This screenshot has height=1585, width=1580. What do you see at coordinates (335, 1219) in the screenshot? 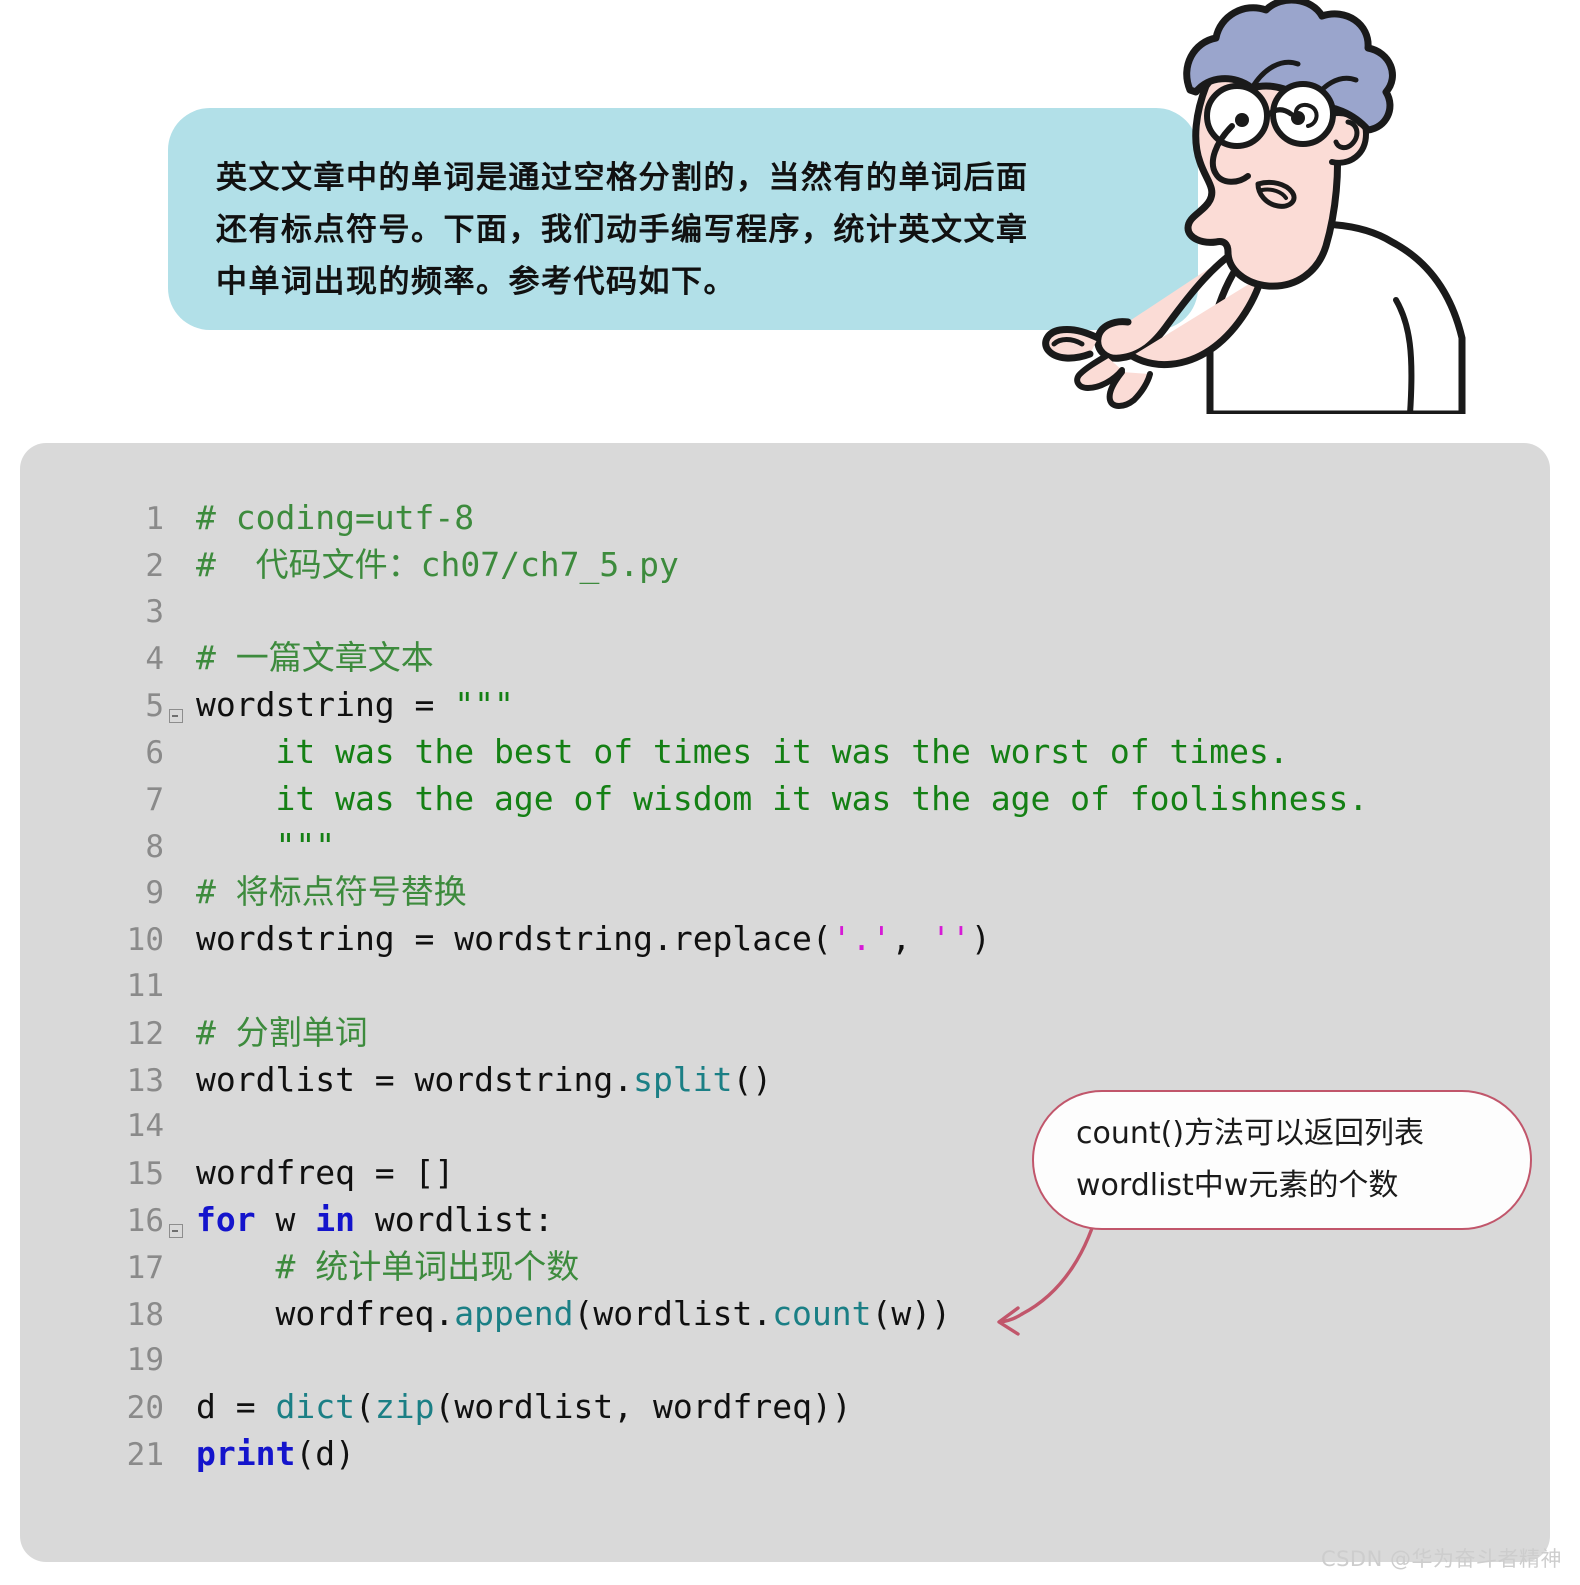
I see `code-token-kw: in` at bounding box center [335, 1219].